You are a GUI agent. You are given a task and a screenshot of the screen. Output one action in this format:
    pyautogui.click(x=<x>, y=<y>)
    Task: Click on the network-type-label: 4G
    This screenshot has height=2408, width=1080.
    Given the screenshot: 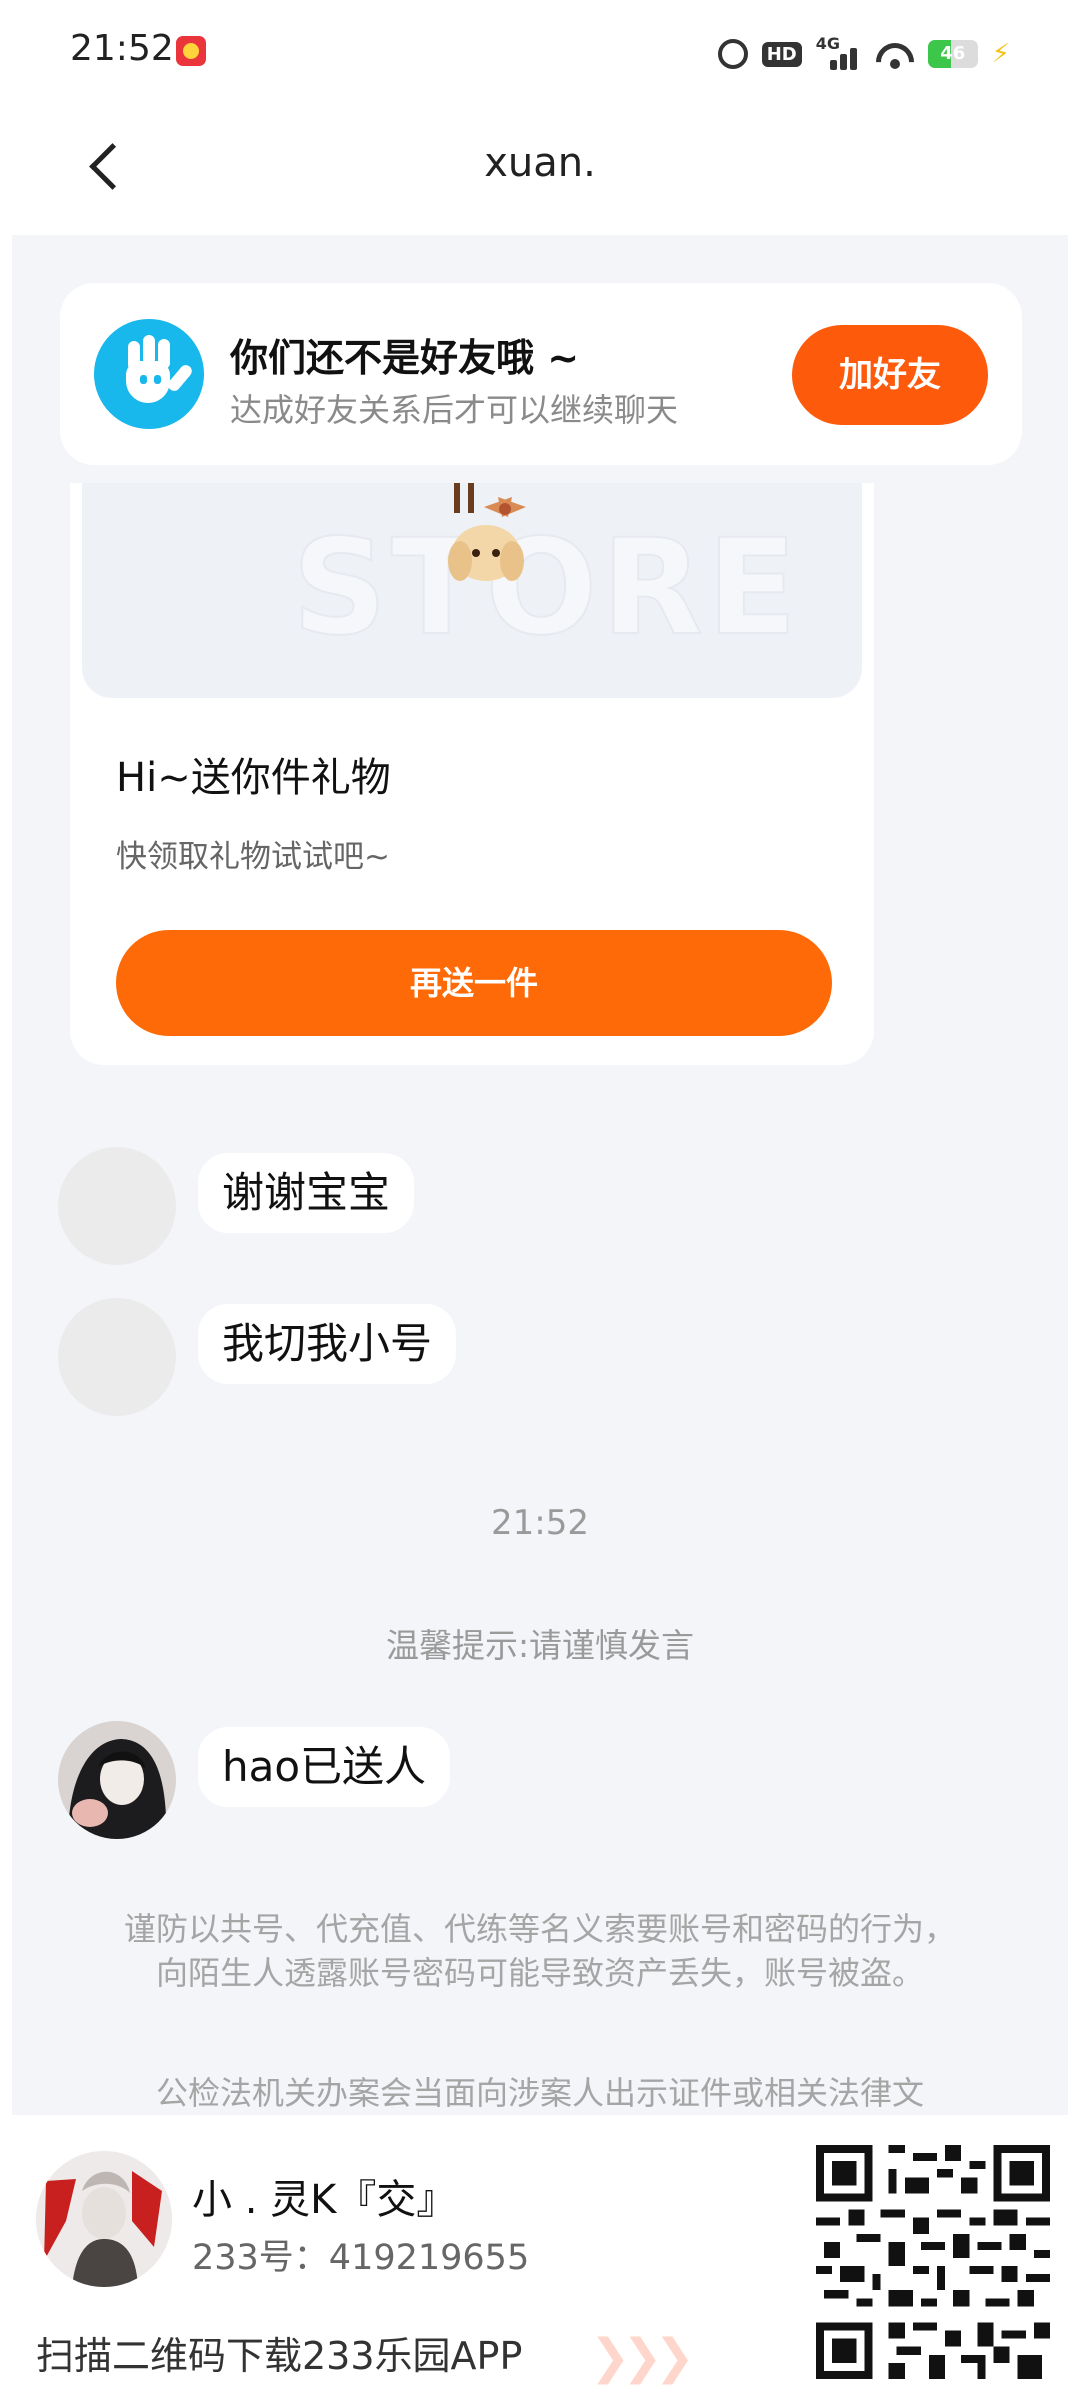 What is the action you would take?
    pyautogui.click(x=827, y=43)
    